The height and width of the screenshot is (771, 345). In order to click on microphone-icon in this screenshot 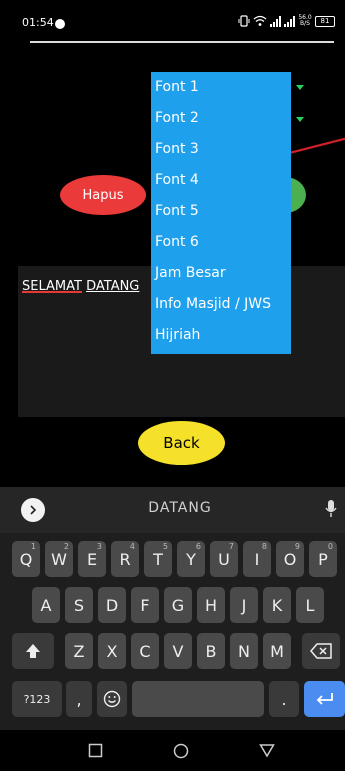, I will do `click(331, 511)`.